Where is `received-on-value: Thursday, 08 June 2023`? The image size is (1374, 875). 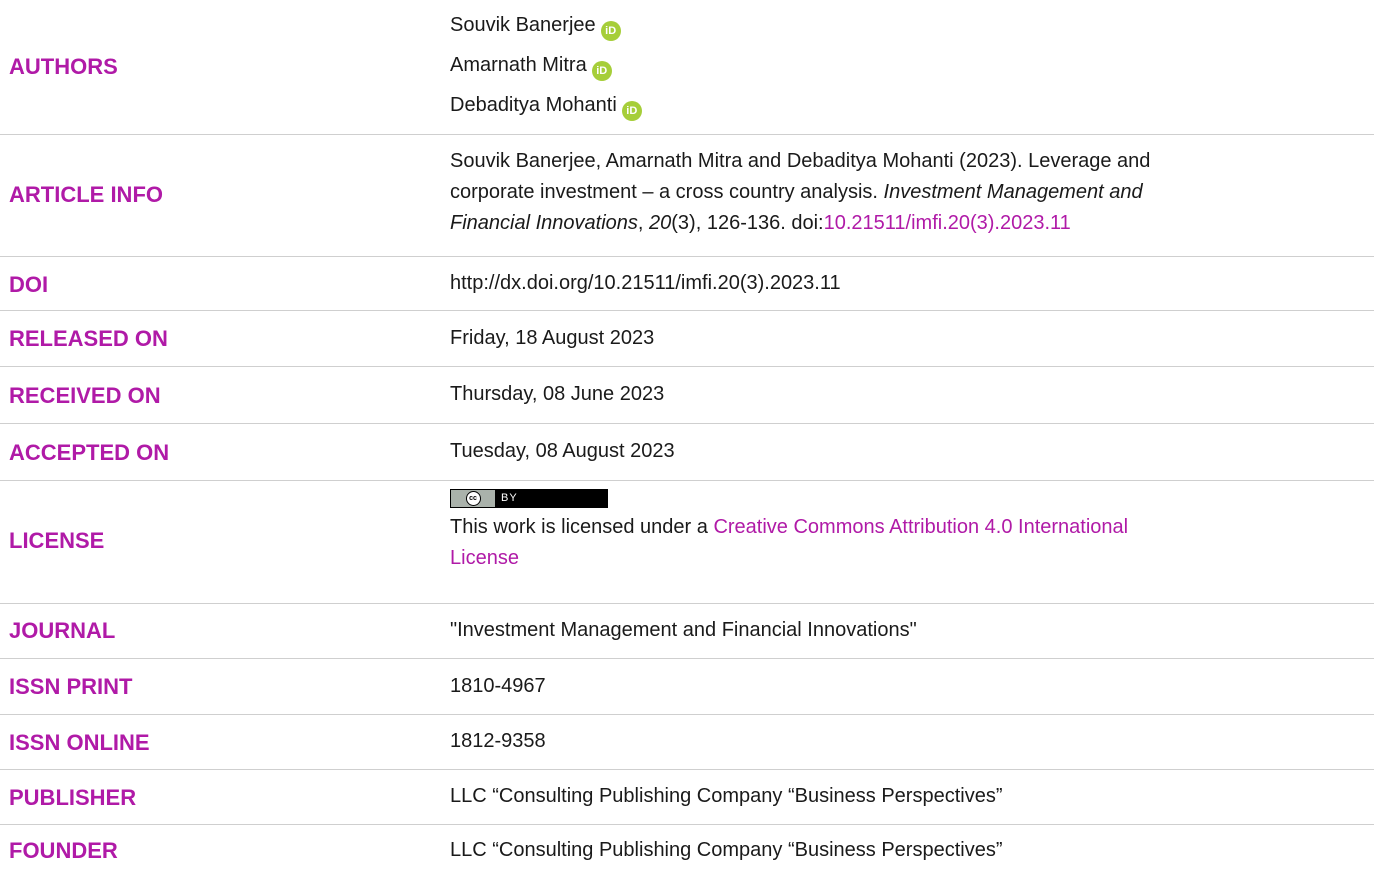
received-on-value: Thursday, 08 June 2023 is located at coordinates (557, 394).